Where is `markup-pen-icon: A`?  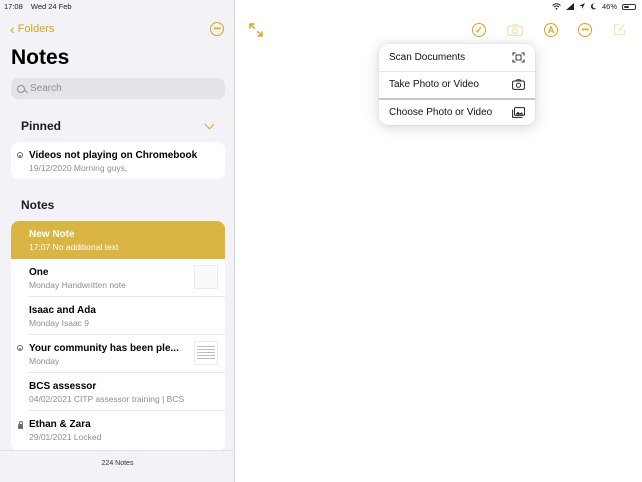
markup-pen-icon: A is located at coordinates (551, 30).